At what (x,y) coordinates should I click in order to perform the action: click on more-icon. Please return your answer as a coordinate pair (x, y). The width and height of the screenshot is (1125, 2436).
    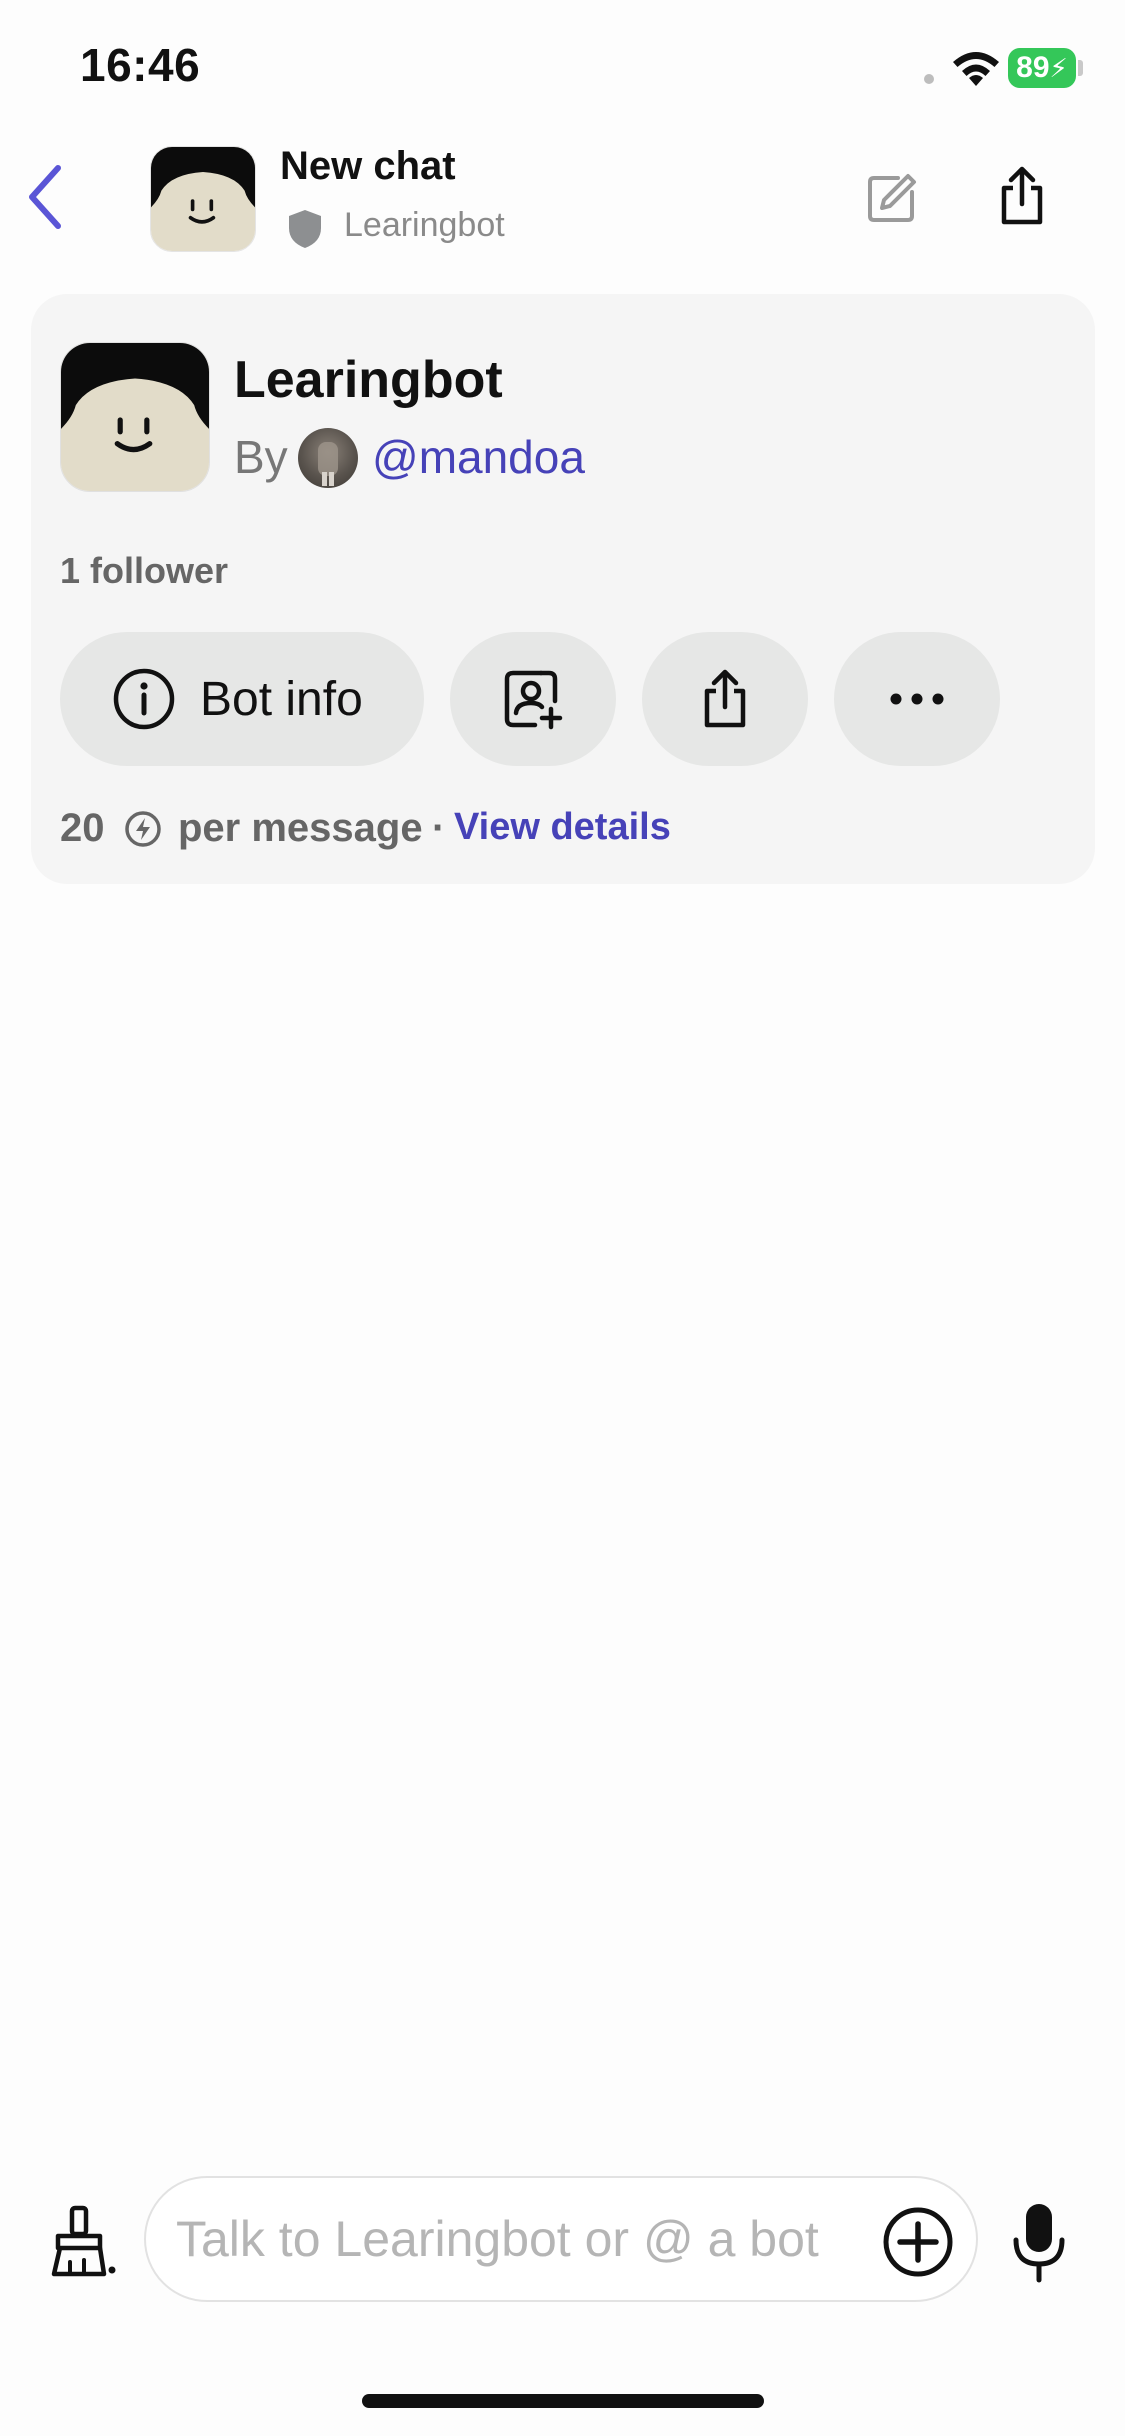
    Looking at the image, I should click on (917, 699).